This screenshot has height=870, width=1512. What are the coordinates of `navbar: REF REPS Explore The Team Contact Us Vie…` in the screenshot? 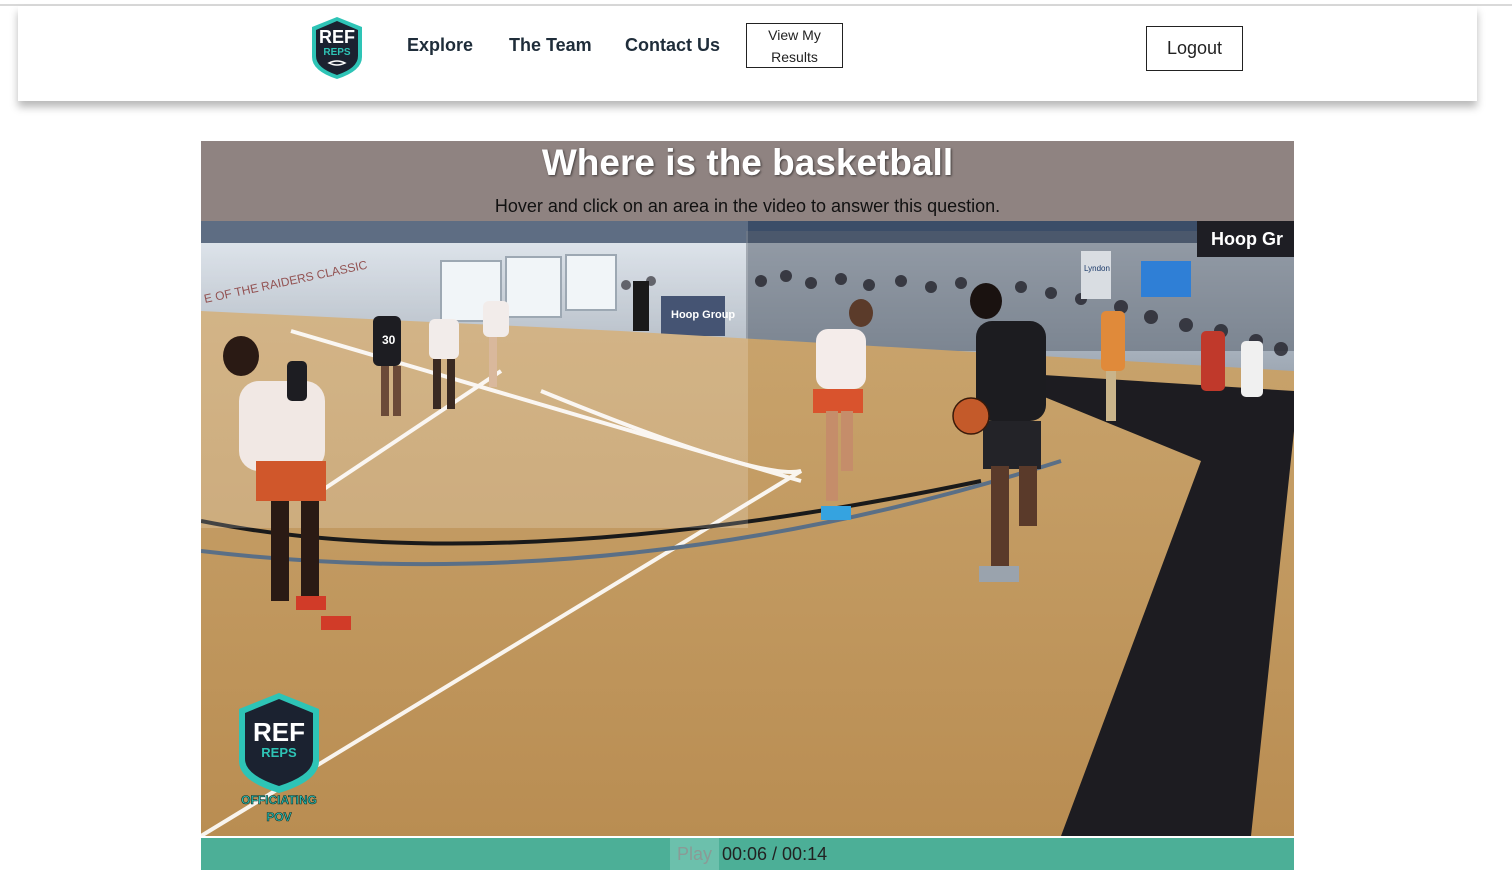 It's located at (747, 53).